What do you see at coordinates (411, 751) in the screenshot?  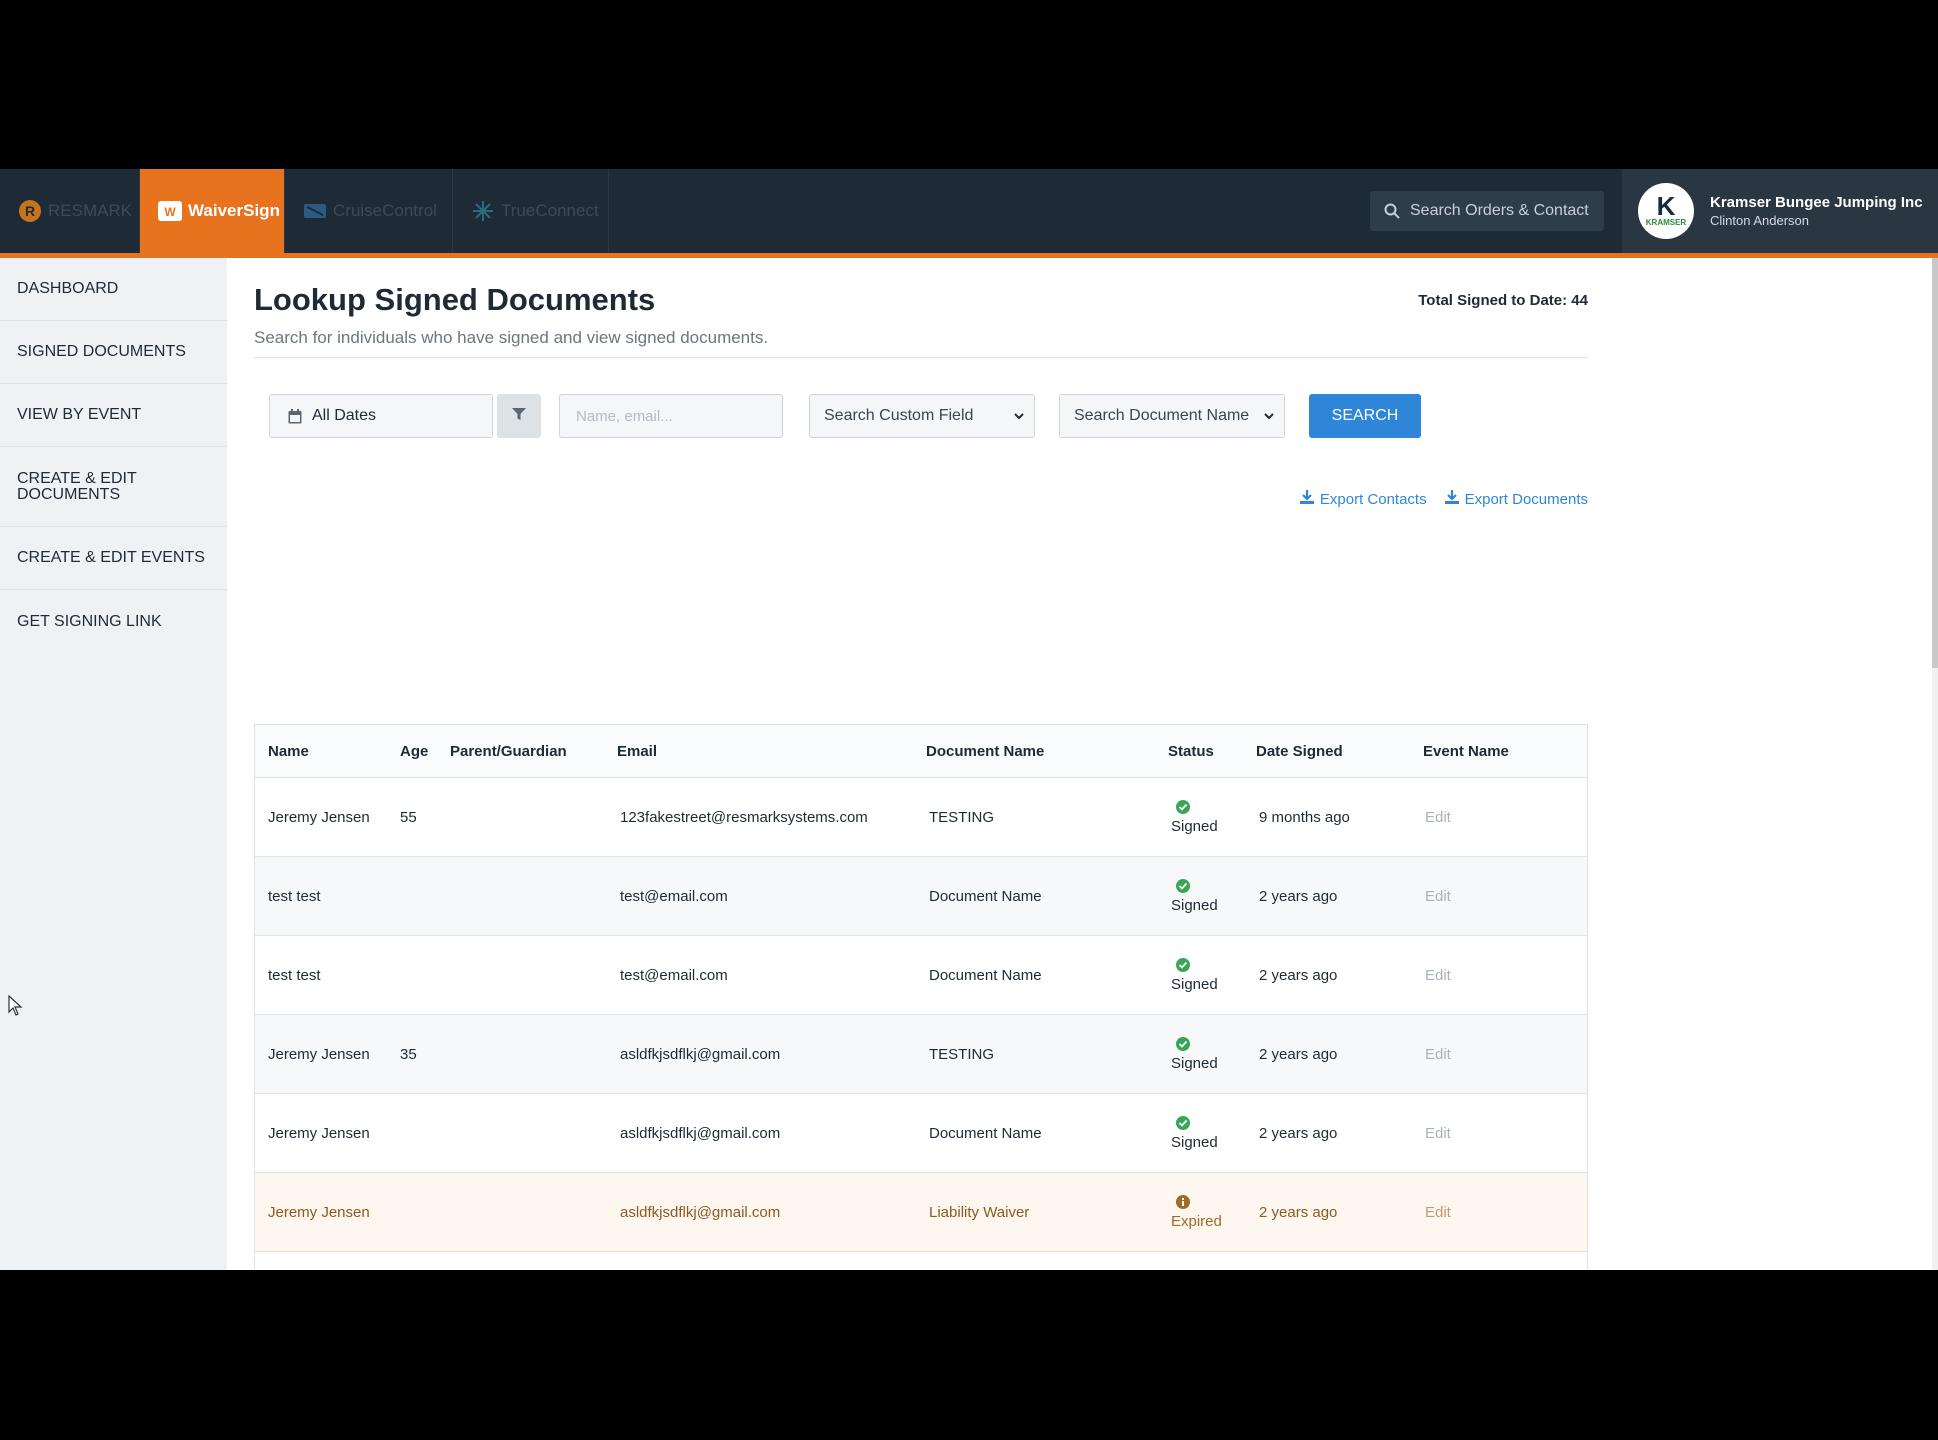 I see `column-header: Age` at bounding box center [411, 751].